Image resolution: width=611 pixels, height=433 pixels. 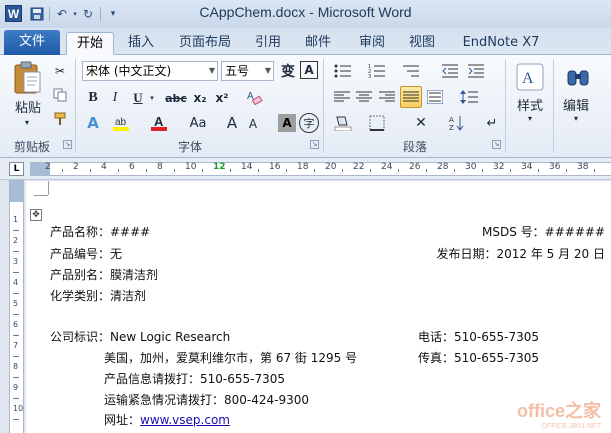 What do you see at coordinates (232, 123) in the screenshot?
I see `grow-font-button: A` at bounding box center [232, 123].